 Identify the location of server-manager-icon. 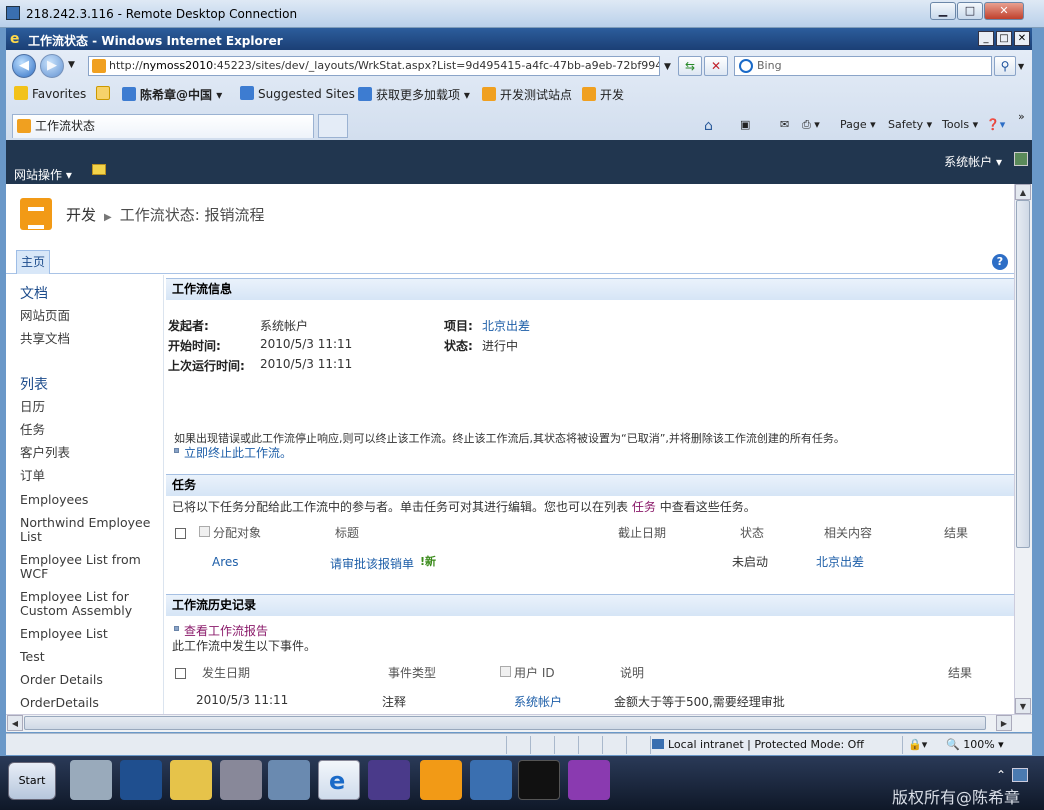
(91, 780).